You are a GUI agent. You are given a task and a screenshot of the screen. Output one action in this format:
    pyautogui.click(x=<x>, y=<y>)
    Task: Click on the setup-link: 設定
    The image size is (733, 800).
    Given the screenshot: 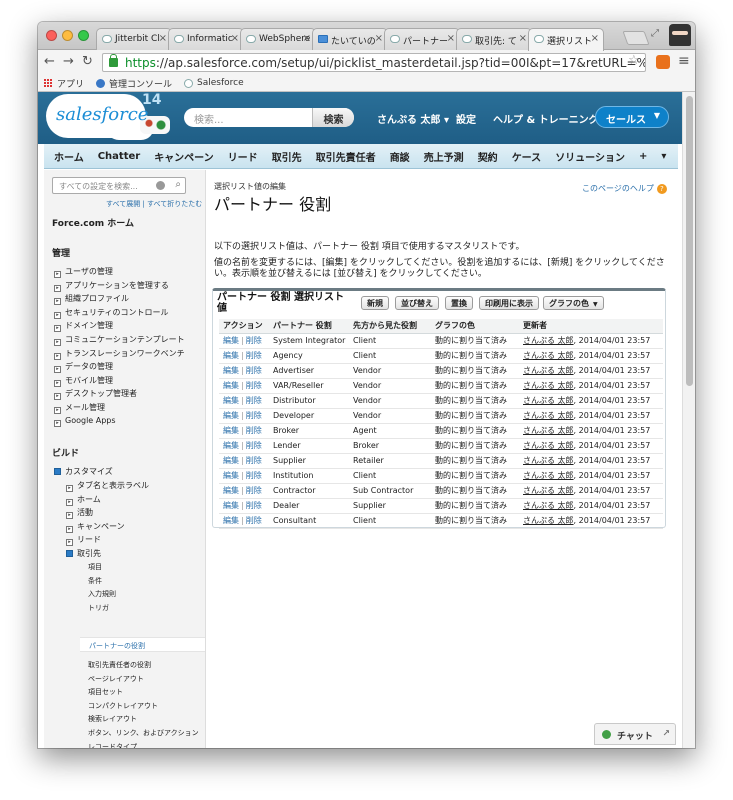 What is the action you would take?
    pyautogui.click(x=466, y=118)
    